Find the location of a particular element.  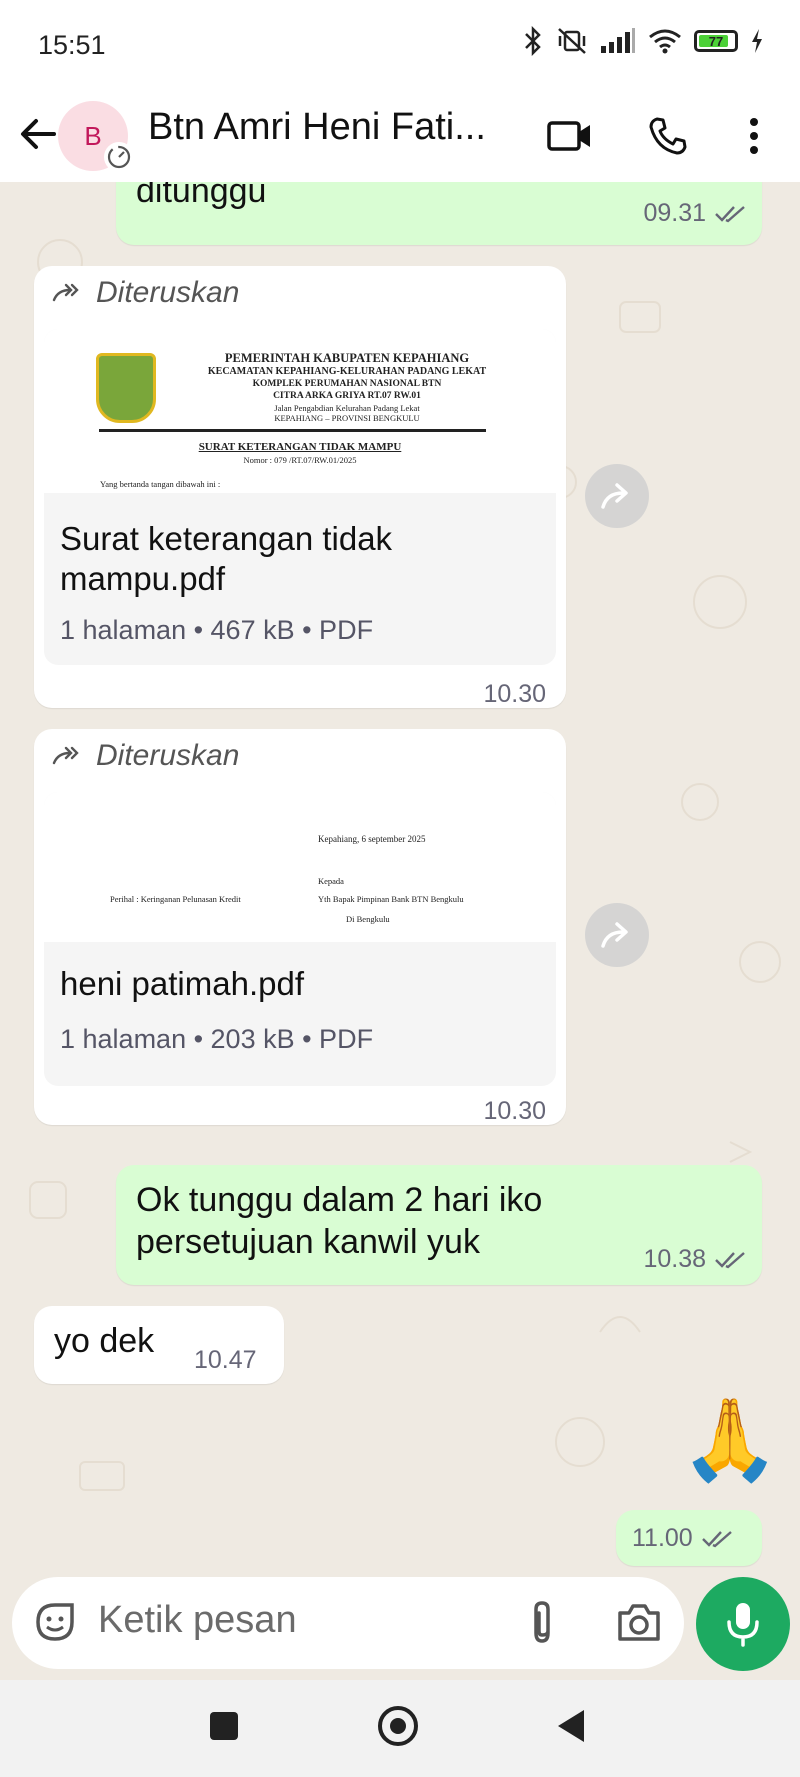

document-info: 1 halaman • 467 kB • PDF is located at coordinates (217, 630).